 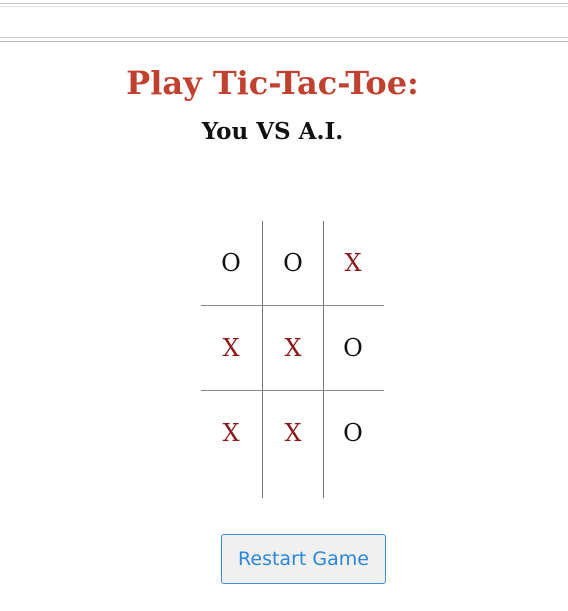 What do you see at coordinates (231, 433) in the screenshot?
I see `board-cell-7: X` at bounding box center [231, 433].